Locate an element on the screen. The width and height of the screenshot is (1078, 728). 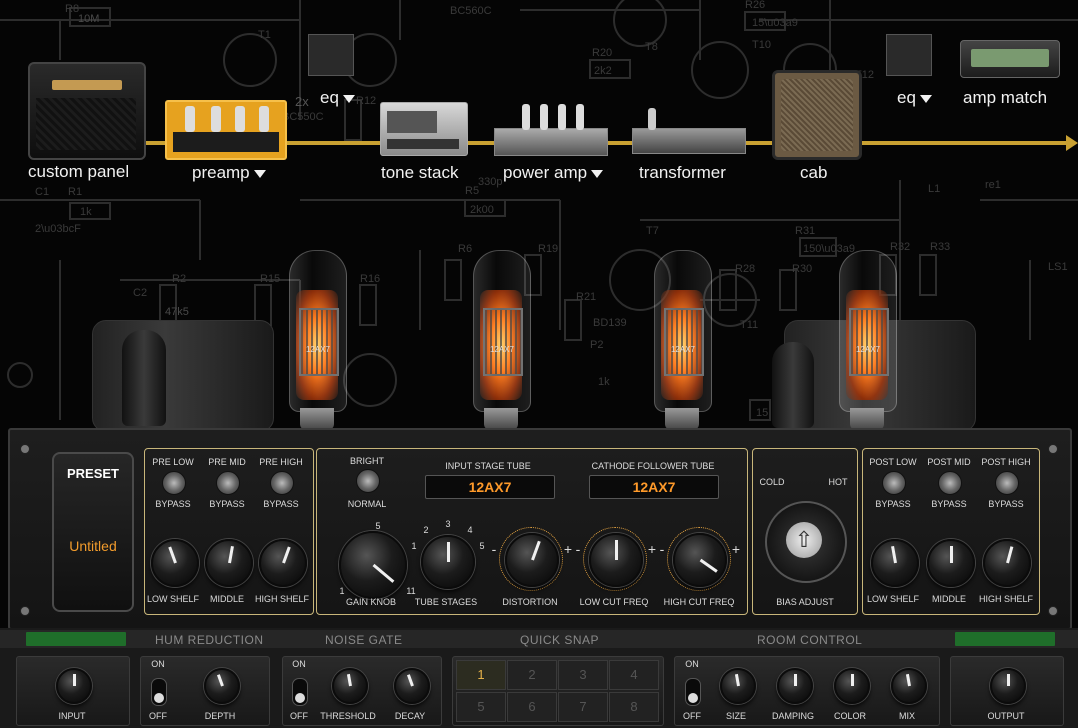
depth-knob is located at coordinates (222, 686).